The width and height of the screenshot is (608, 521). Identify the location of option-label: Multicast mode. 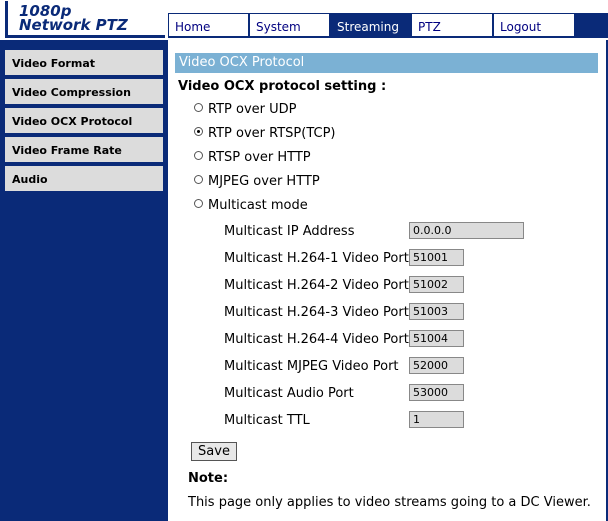
(258, 205).